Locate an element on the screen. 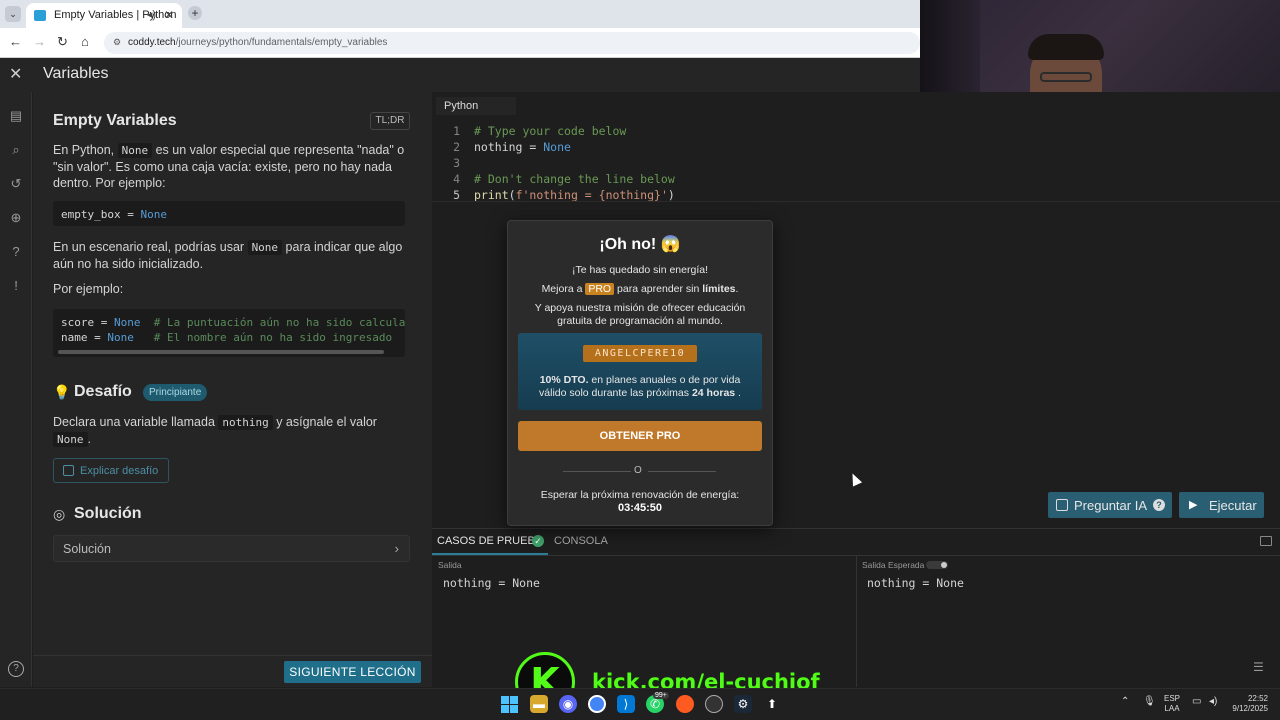 The image size is (1280, 720). ask-ai-label: Preguntar IA is located at coordinates (1110, 505).